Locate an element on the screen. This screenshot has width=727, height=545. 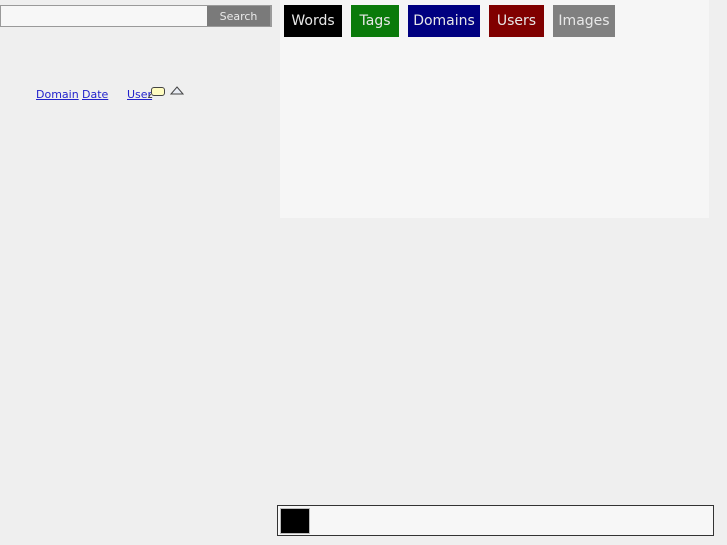
tab-words: Words is located at coordinates (313, 21).